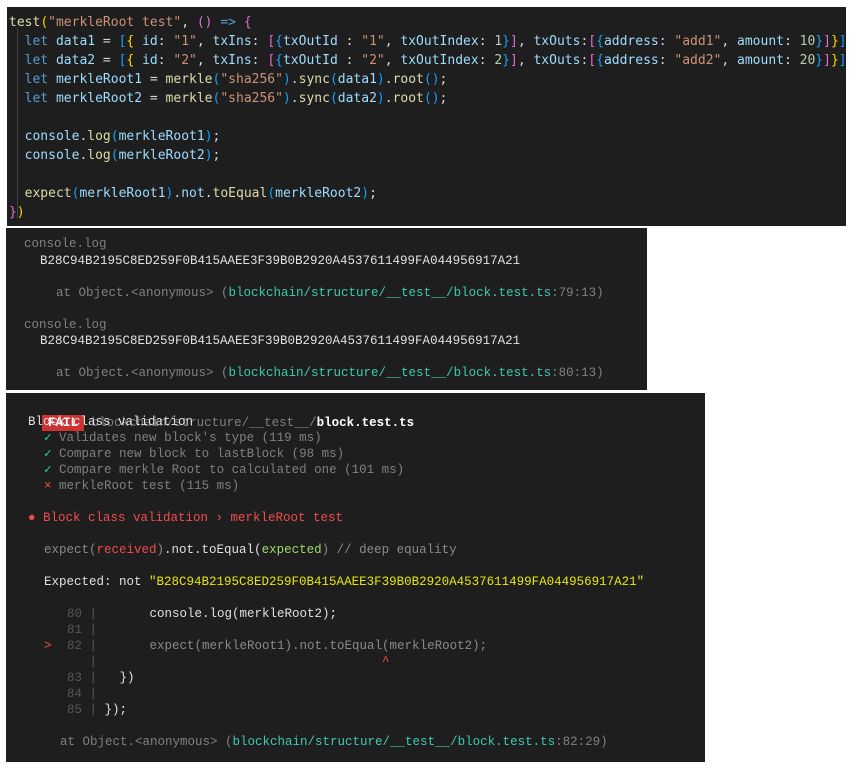 This screenshot has width=859, height=773. What do you see at coordinates (85, 710) in the screenshot?
I see `code-frame-line: 85 | });` at bounding box center [85, 710].